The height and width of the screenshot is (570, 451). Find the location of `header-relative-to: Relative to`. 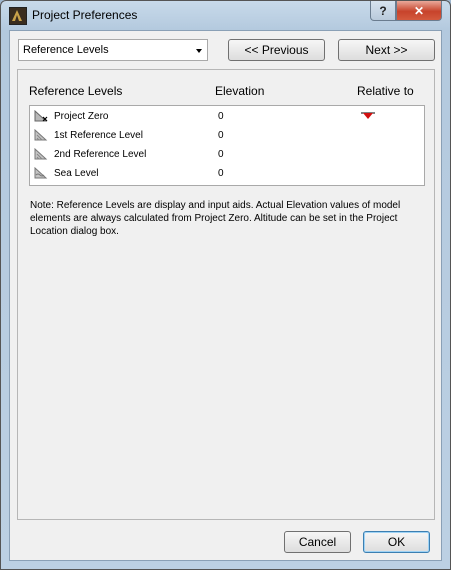

header-relative-to: Relative to is located at coordinates (385, 91).